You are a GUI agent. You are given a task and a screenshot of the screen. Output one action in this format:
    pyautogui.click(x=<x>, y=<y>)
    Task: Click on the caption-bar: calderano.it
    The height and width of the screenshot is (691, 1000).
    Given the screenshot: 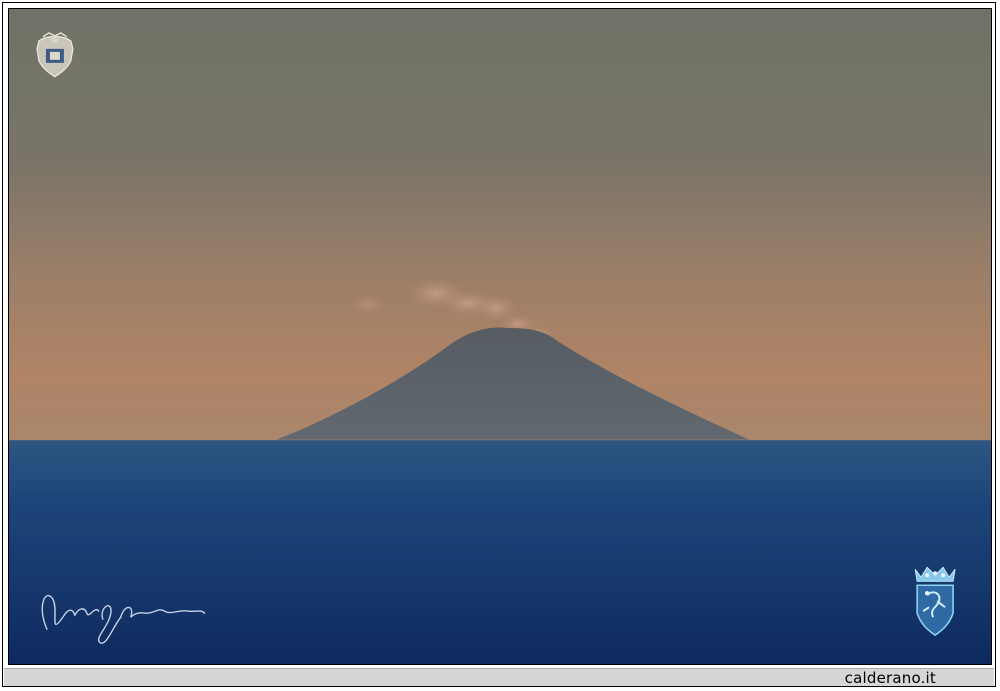 What is the action you would take?
    pyautogui.click(x=499, y=677)
    